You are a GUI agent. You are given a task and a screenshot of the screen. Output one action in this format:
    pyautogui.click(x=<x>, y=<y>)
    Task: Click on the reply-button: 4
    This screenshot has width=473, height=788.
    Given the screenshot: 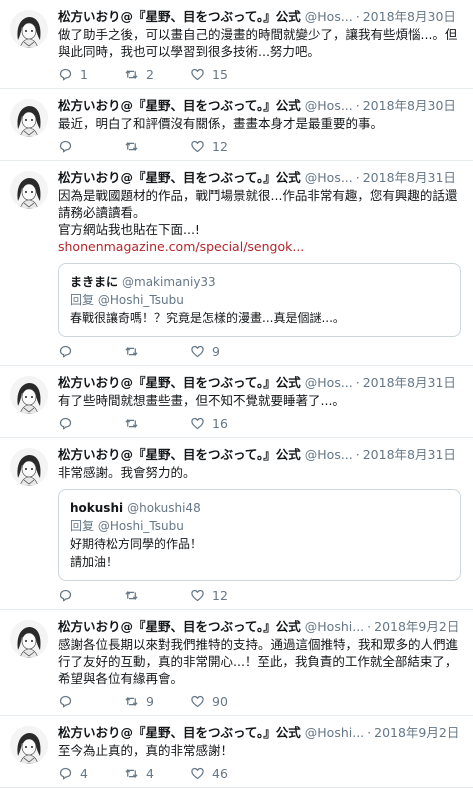 What is the action you would take?
    pyautogui.click(x=91, y=773)
    